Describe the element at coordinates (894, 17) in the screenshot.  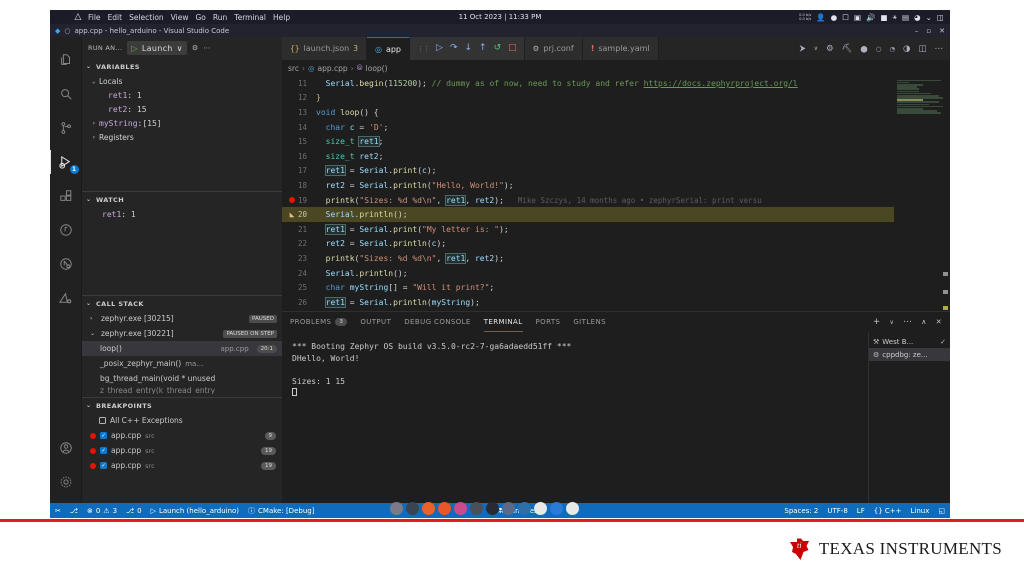
I see `bluetooth-icon: ⚹` at that location.